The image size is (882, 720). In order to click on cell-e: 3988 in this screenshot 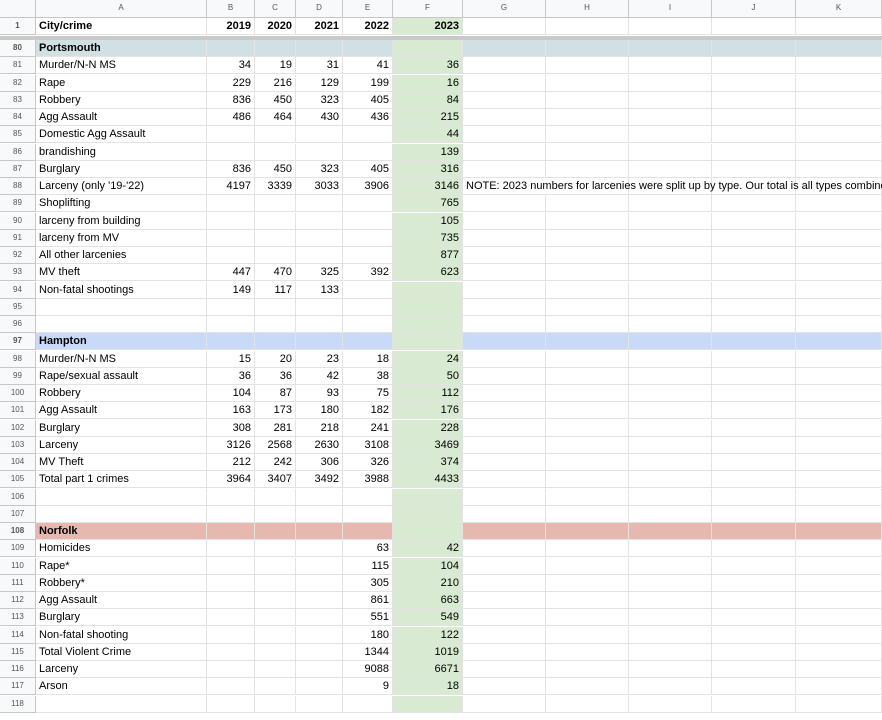, I will do `click(368, 480)`.